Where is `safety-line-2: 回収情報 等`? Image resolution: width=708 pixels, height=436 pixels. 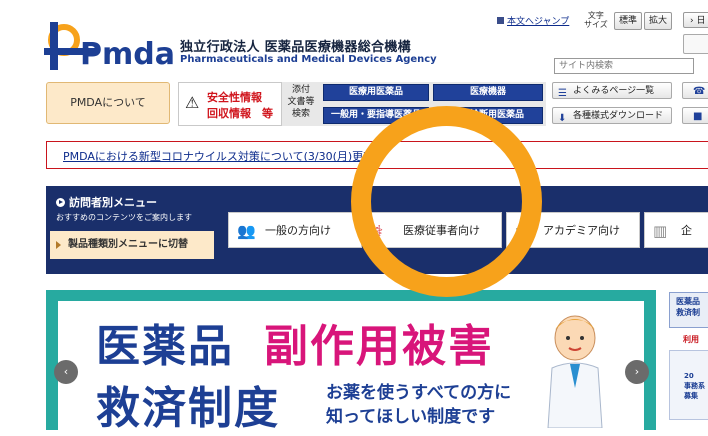 safety-line-2: 回収情報 等 is located at coordinates (240, 113).